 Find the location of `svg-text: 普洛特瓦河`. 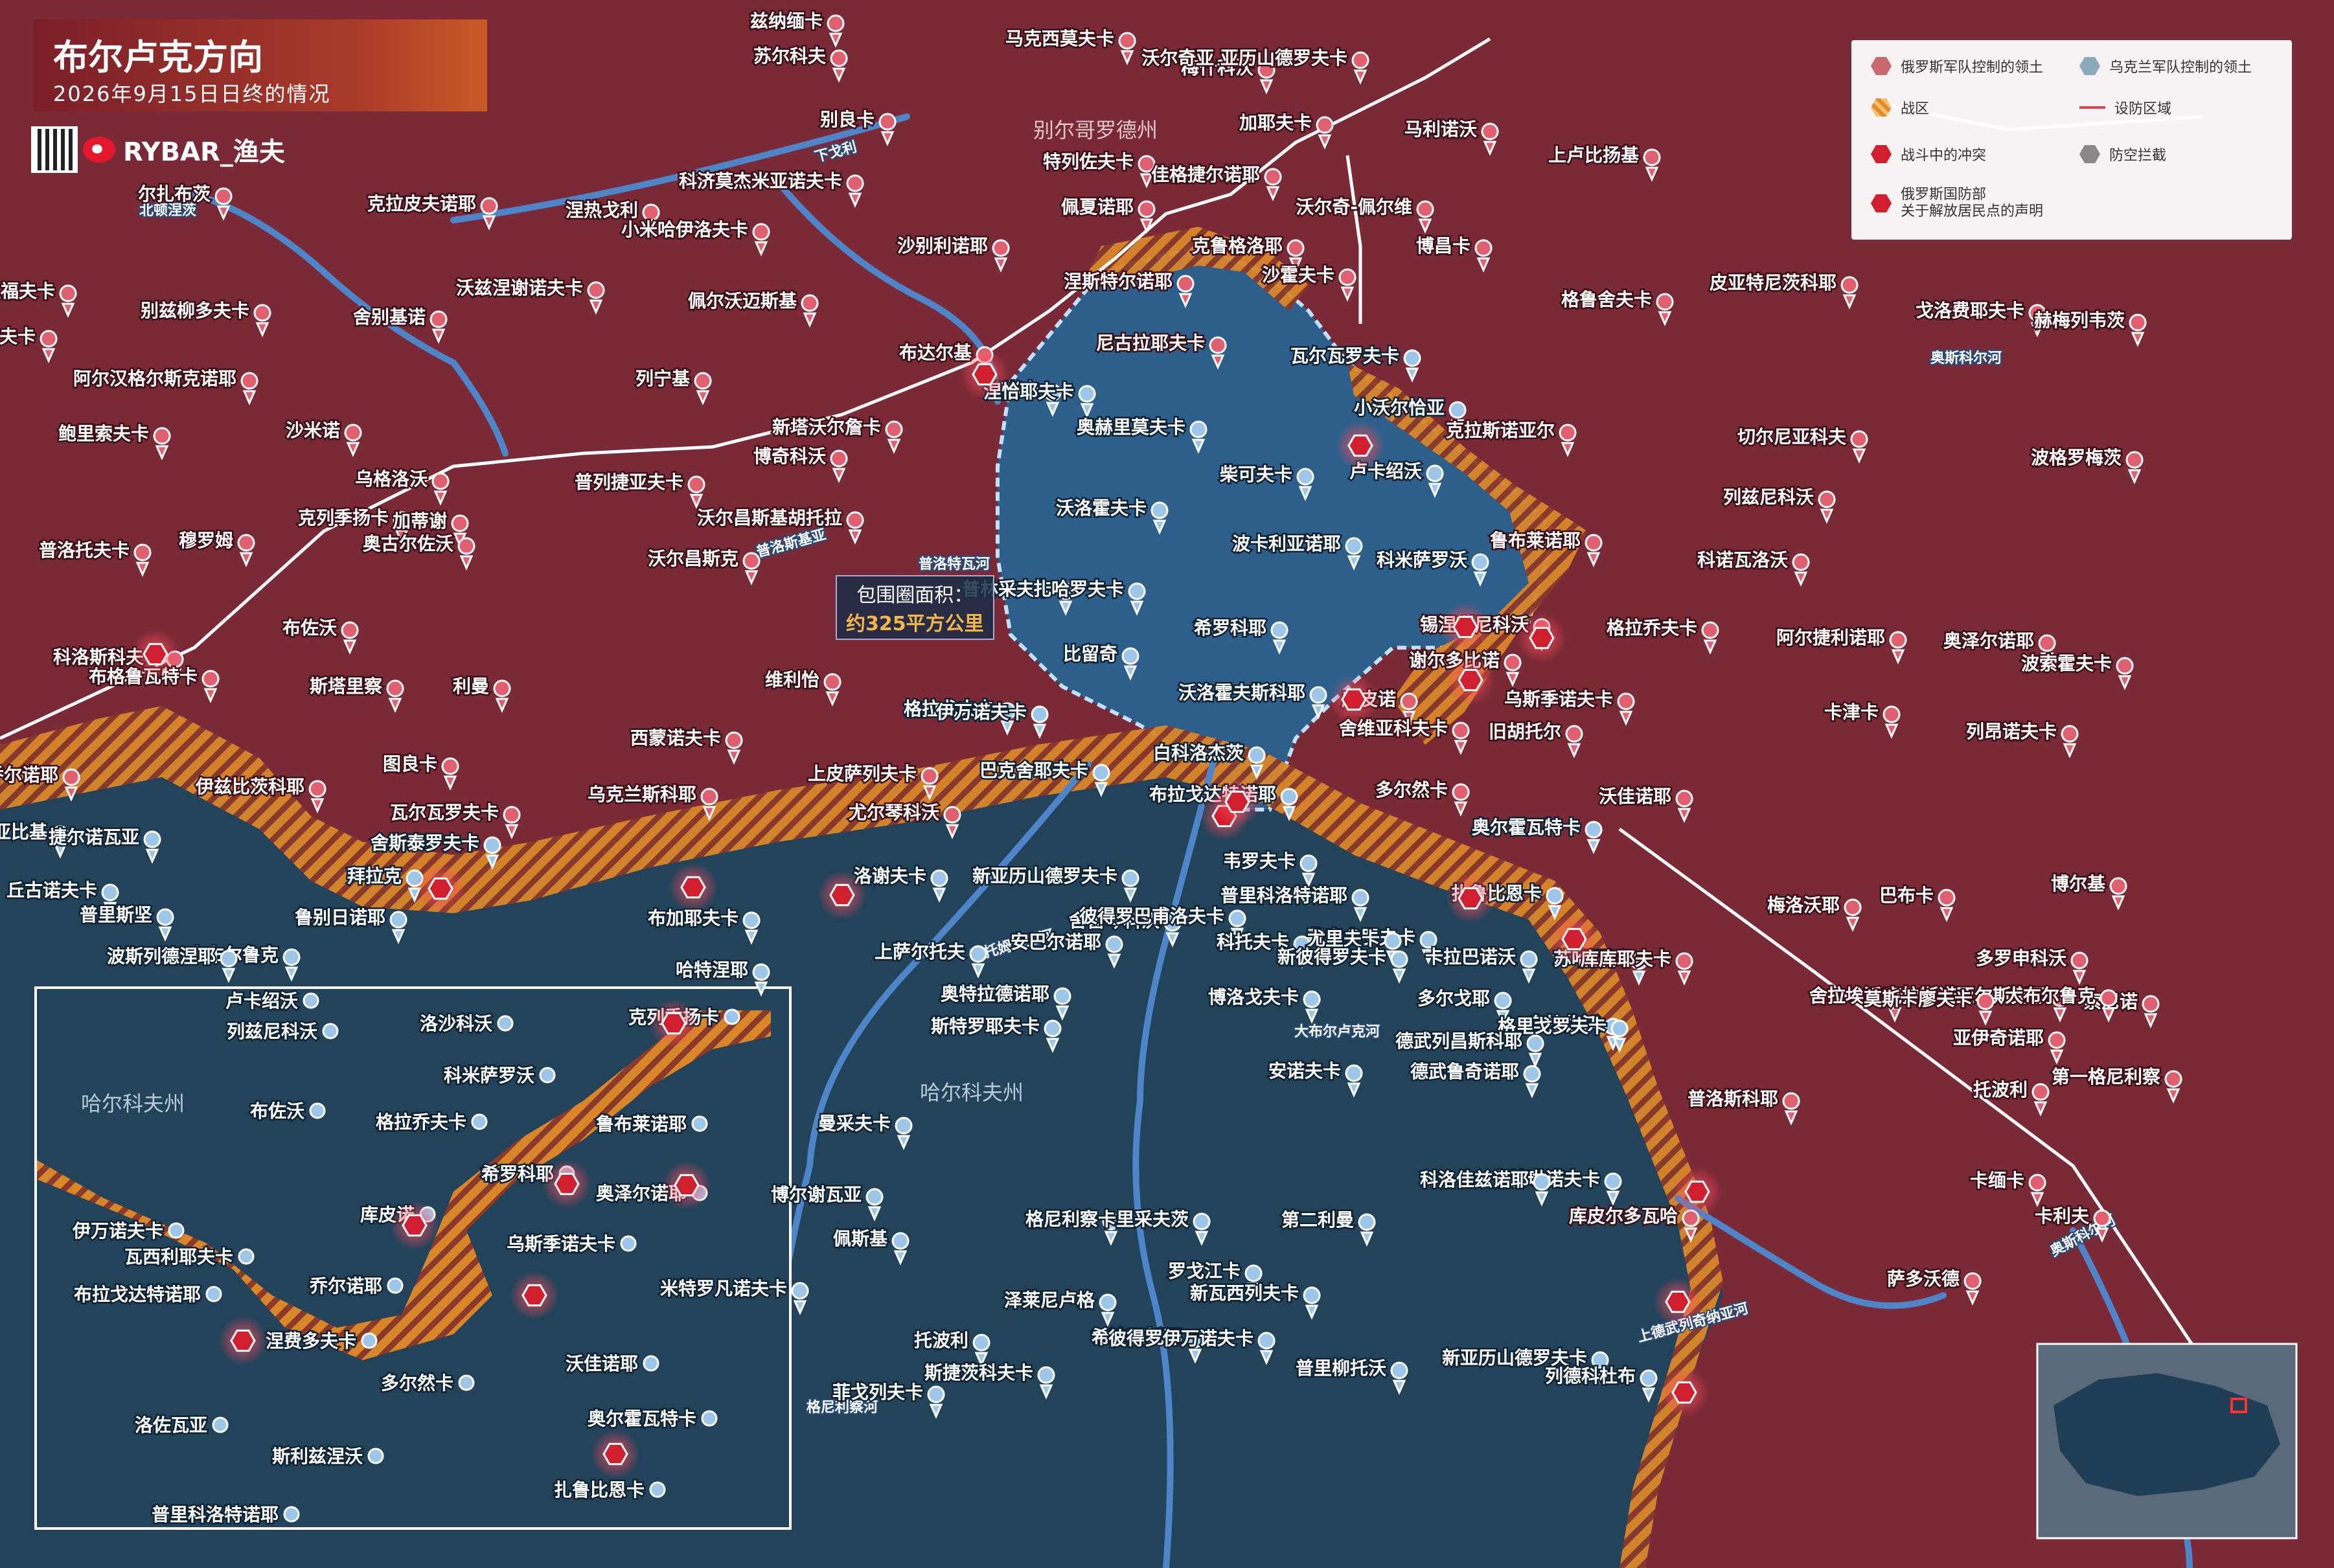

svg-text: 普洛特瓦河 is located at coordinates (955, 564).